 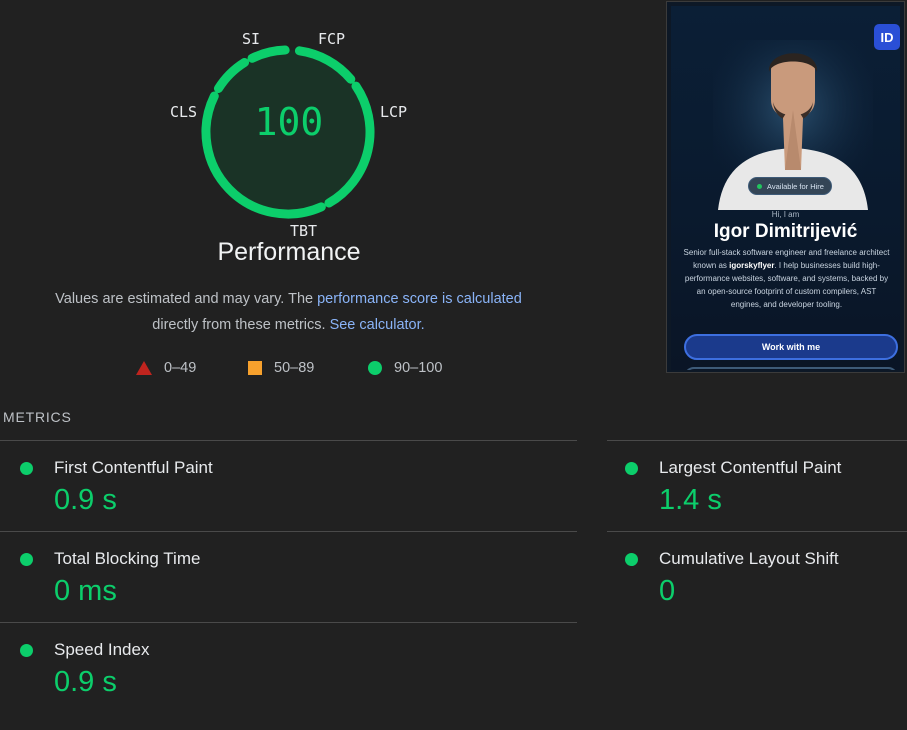 What do you see at coordinates (255, 368) in the screenshot?
I see `square-icon` at bounding box center [255, 368].